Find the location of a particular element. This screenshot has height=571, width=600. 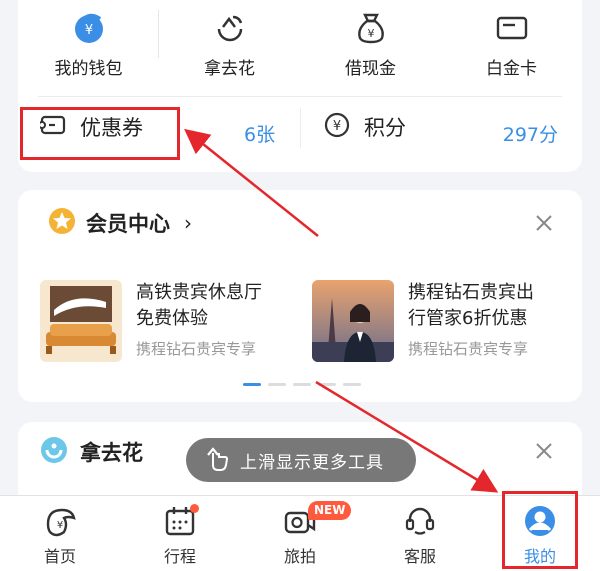

wallet-item-label: 白金卡 is located at coordinates (511, 69).